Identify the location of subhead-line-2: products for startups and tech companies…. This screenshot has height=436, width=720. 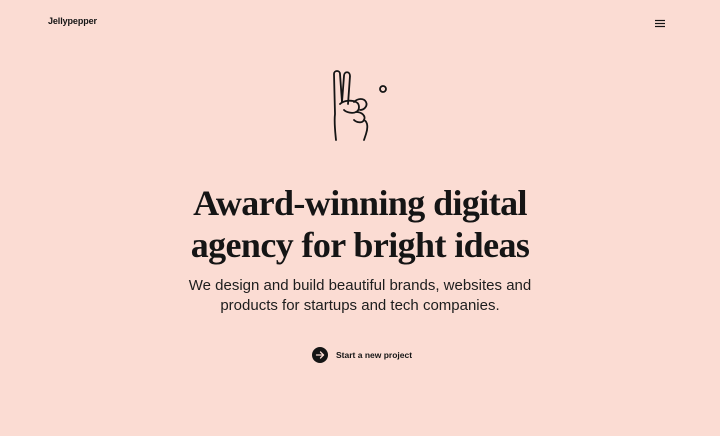
(360, 305).